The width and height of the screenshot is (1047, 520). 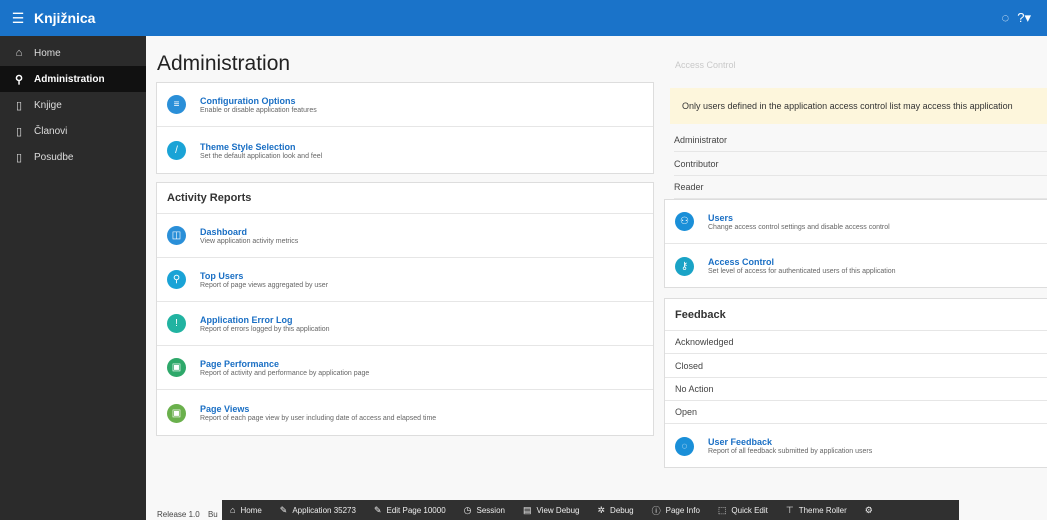 What do you see at coordinates (47, 53) in the screenshot?
I see `sidebar-item-label: Home` at bounding box center [47, 53].